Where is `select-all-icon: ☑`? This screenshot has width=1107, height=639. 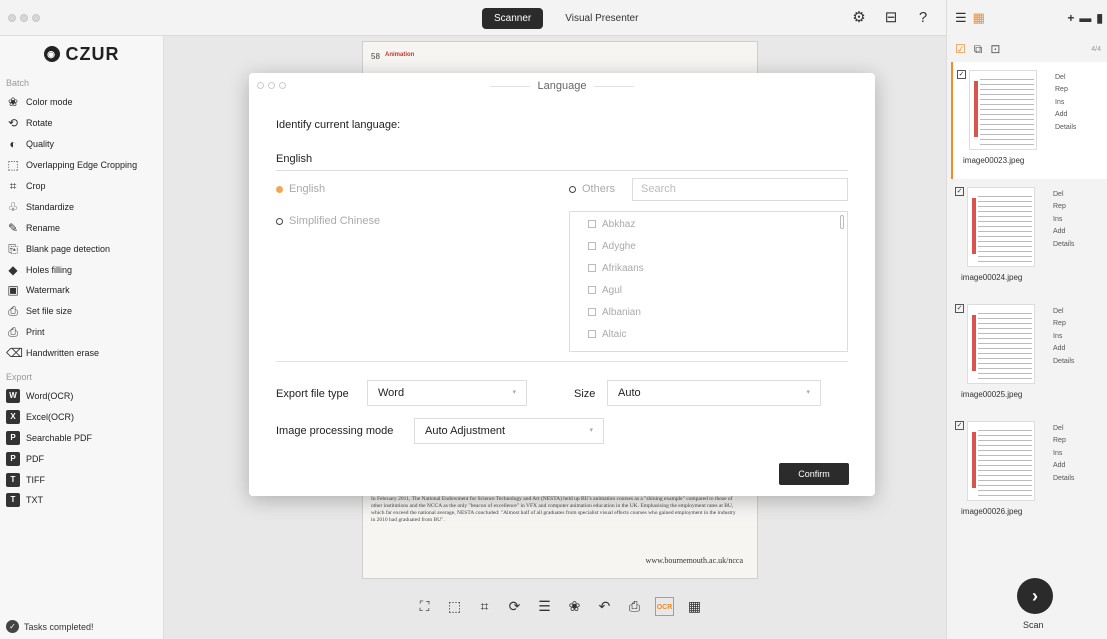
select-all-icon: ☑ is located at coordinates (960, 49).